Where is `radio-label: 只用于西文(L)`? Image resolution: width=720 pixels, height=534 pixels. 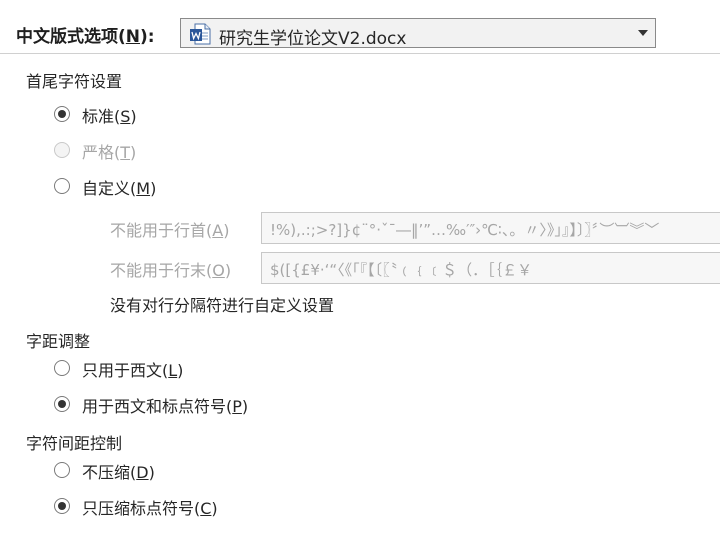 radio-label: 只用于西文(L) is located at coordinates (133, 370).